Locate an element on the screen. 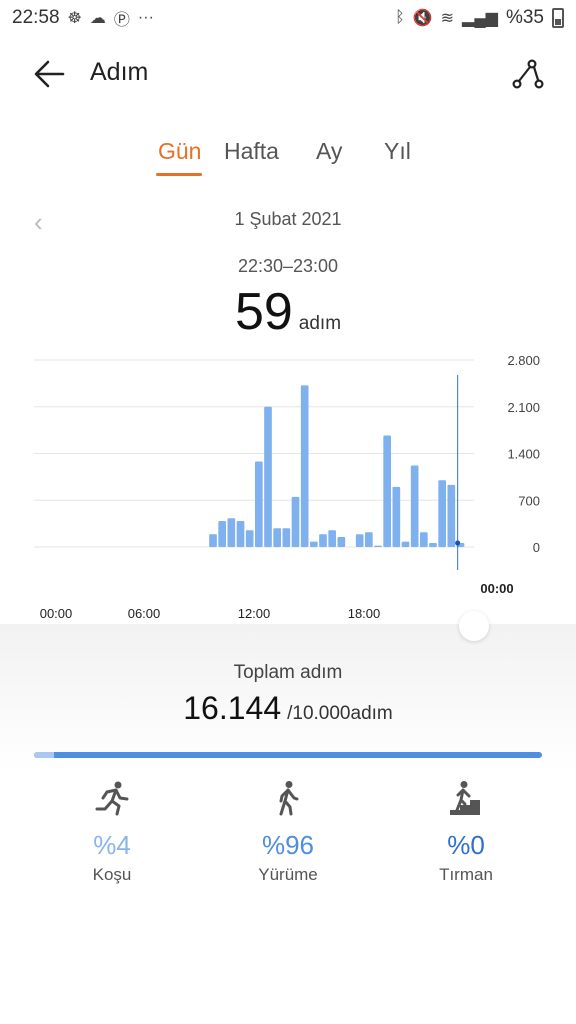 This screenshot has height=1024, width=576. y-tick-label: 2.100 is located at coordinates (523, 407).